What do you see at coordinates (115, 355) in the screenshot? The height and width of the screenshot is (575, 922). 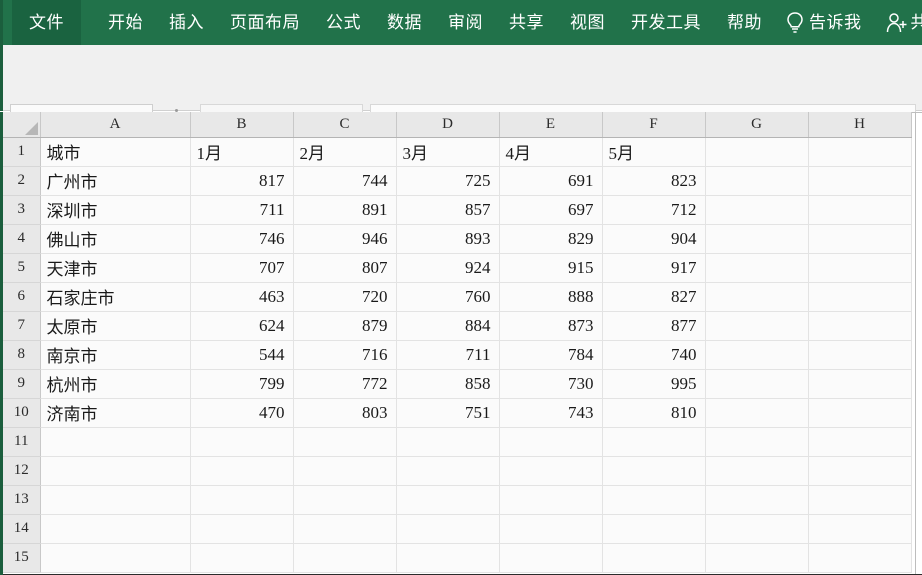 I see `cell-a8: 南京市` at bounding box center [115, 355].